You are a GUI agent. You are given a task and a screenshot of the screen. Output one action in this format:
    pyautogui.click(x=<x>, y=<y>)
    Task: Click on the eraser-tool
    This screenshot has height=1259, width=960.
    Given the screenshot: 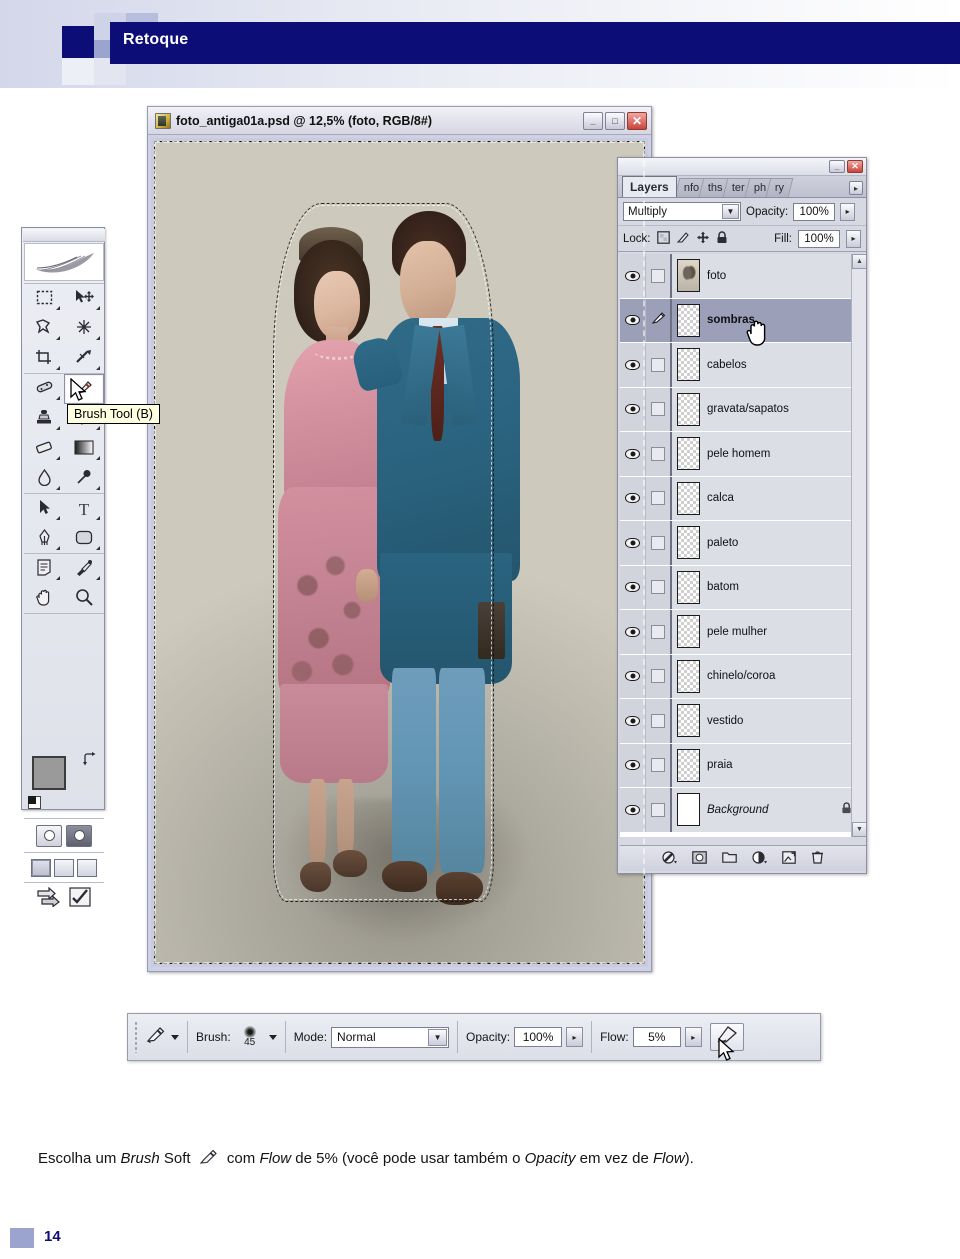 What is the action you would take?
    pyautogui.click(x=44, y=449)
    